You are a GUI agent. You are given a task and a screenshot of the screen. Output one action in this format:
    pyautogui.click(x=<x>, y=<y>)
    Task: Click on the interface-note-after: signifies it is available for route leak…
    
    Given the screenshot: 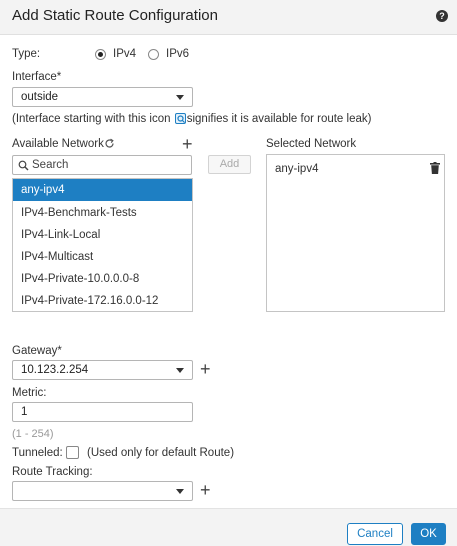 What is the action you would take?
    pyautogui.click(x=279, y=119)
    